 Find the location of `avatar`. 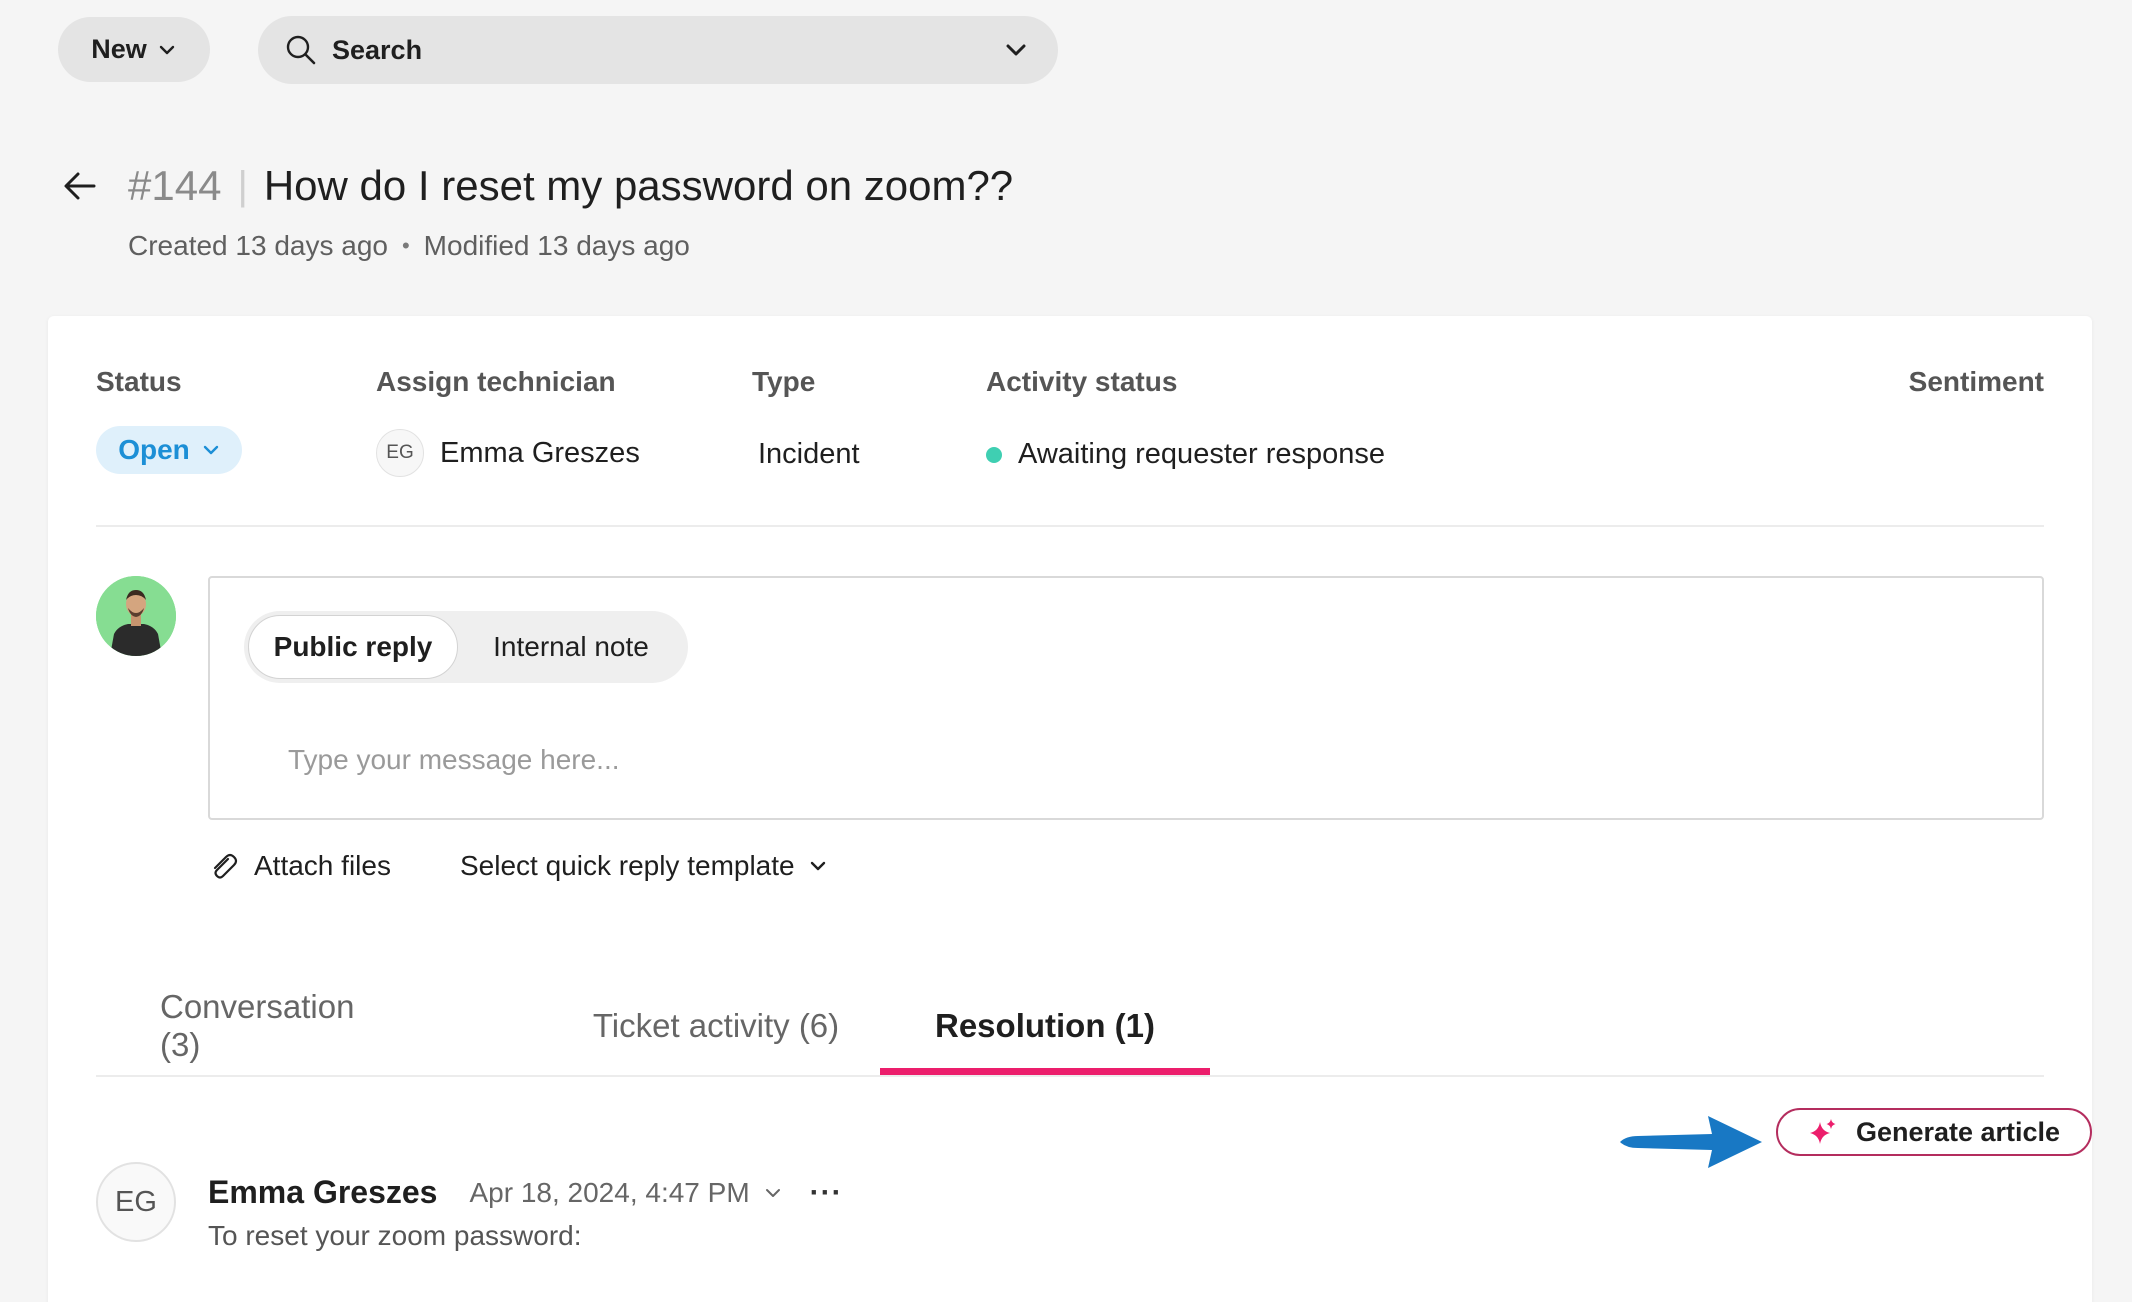

avatar is located at coordinates (136, 616).